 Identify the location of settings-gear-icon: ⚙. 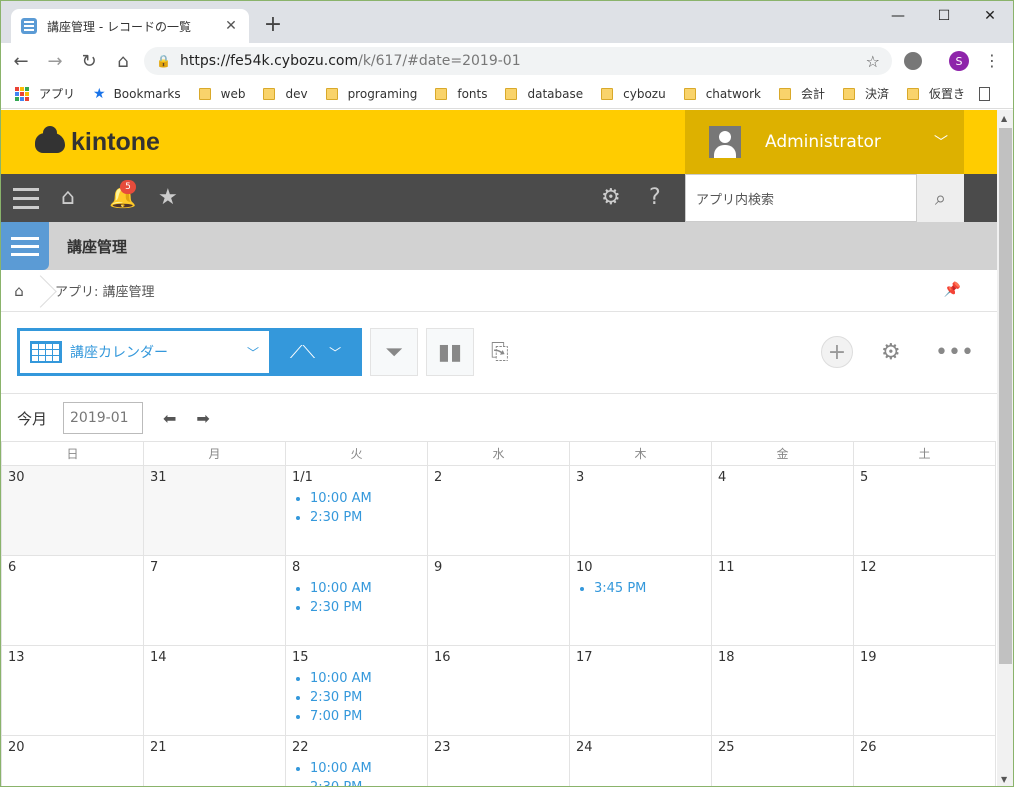
(611, 198).